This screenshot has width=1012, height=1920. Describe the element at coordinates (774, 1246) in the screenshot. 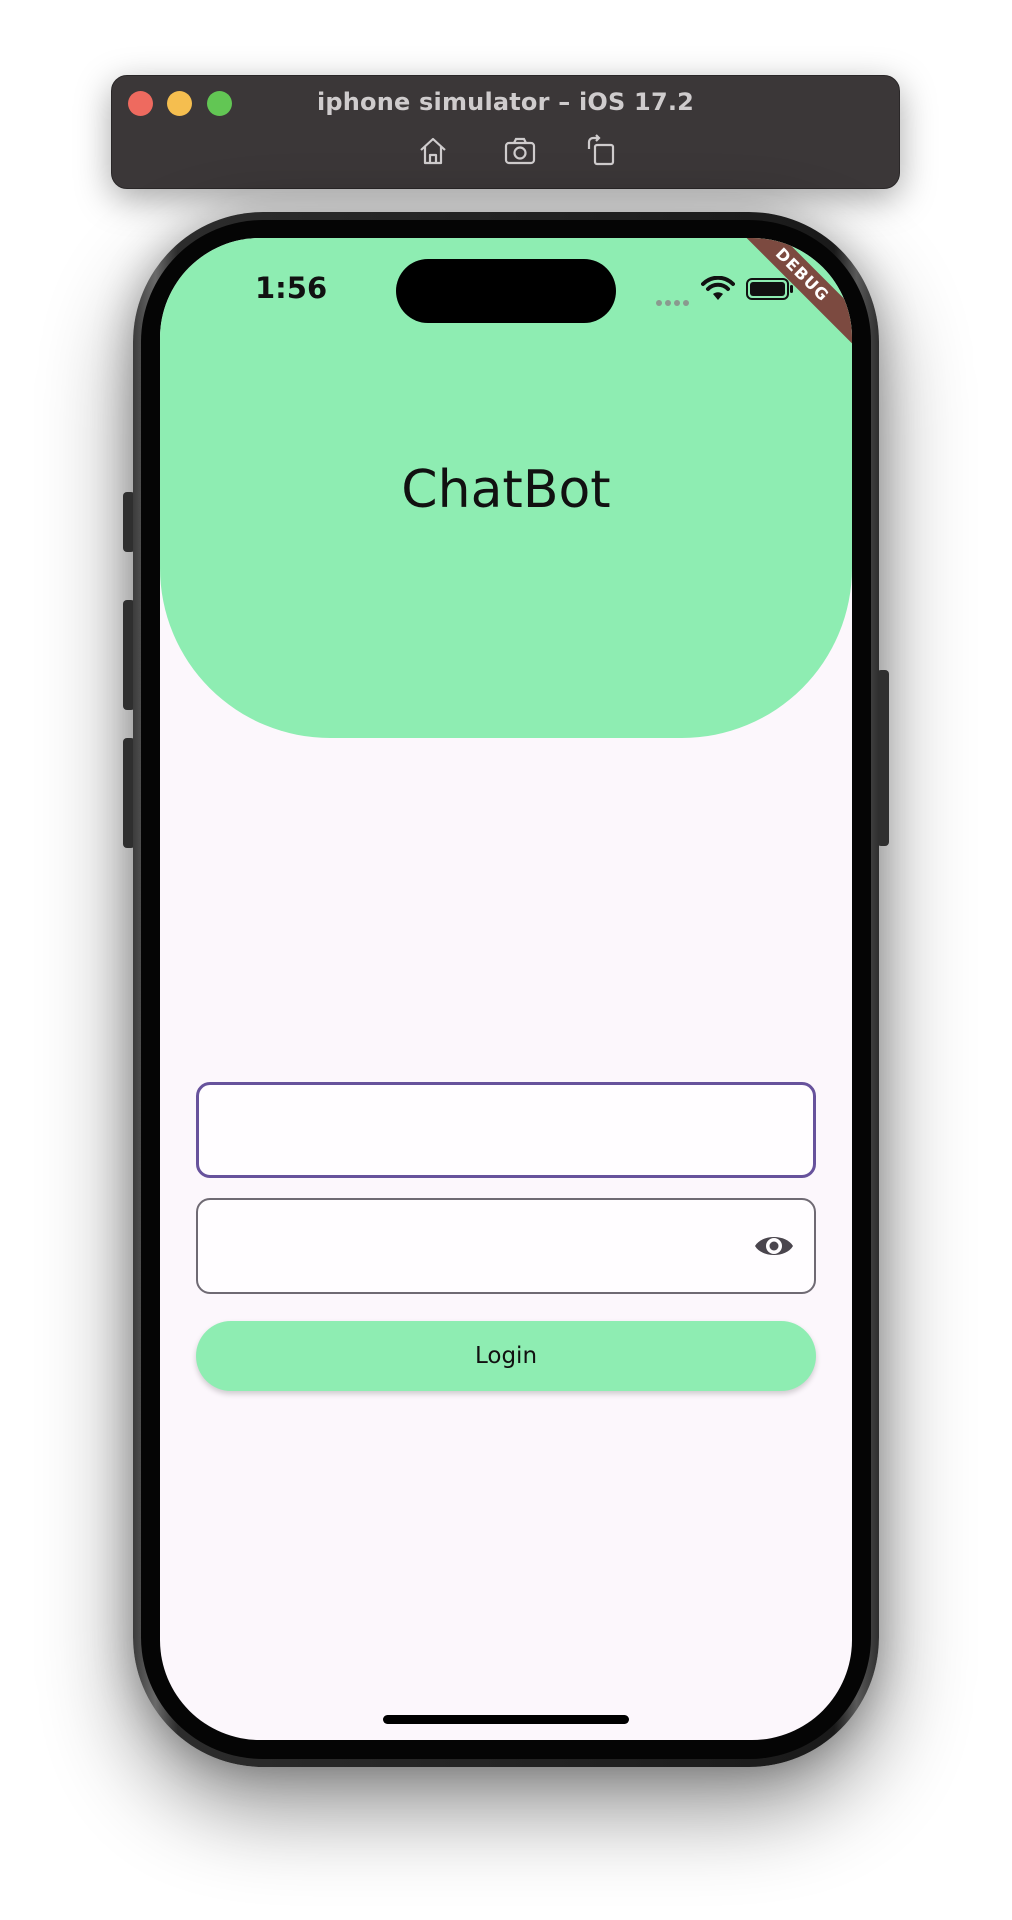

I see `eye-icon` at that location.